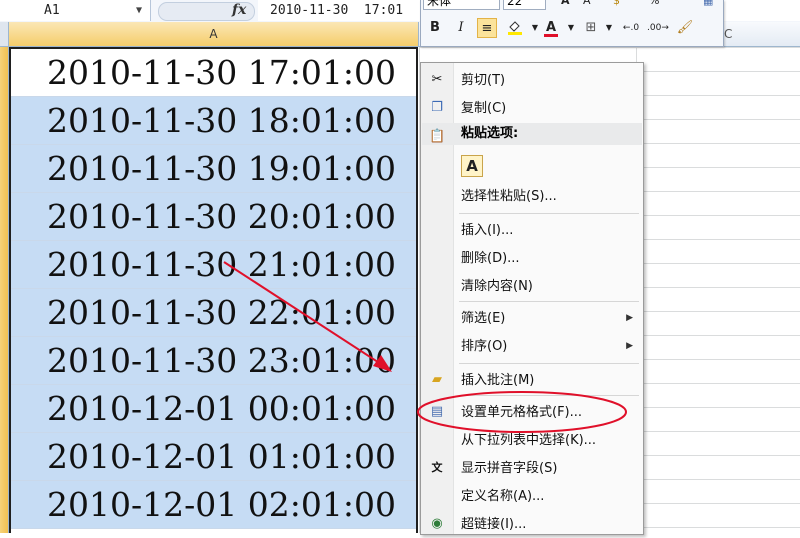 The image size is (800, 538). I want to click on font-name-box: 宋体, so click(461, 5).